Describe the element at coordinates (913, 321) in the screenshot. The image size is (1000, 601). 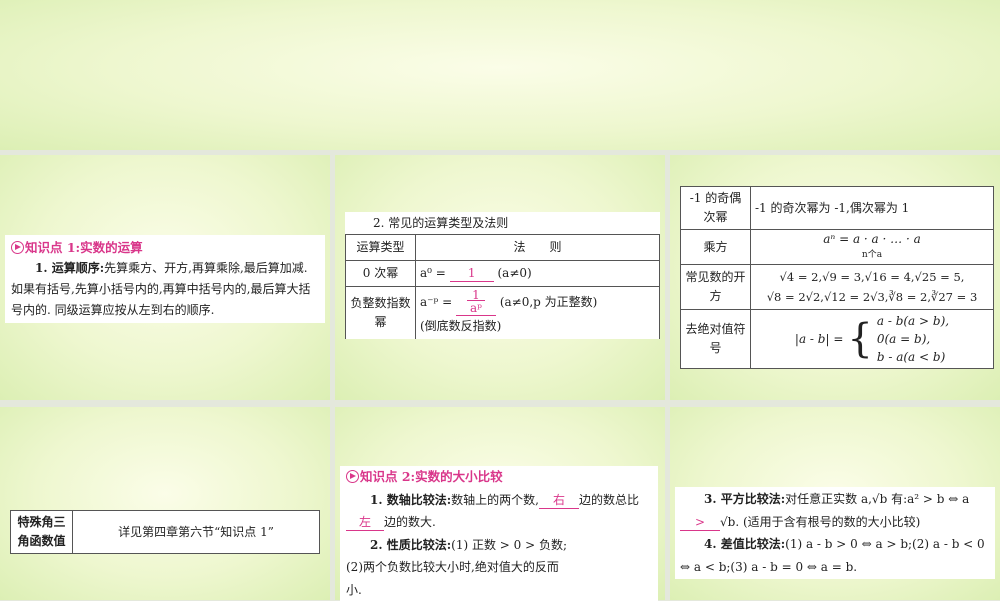
I see `case: a - b(a > b),` at that location.